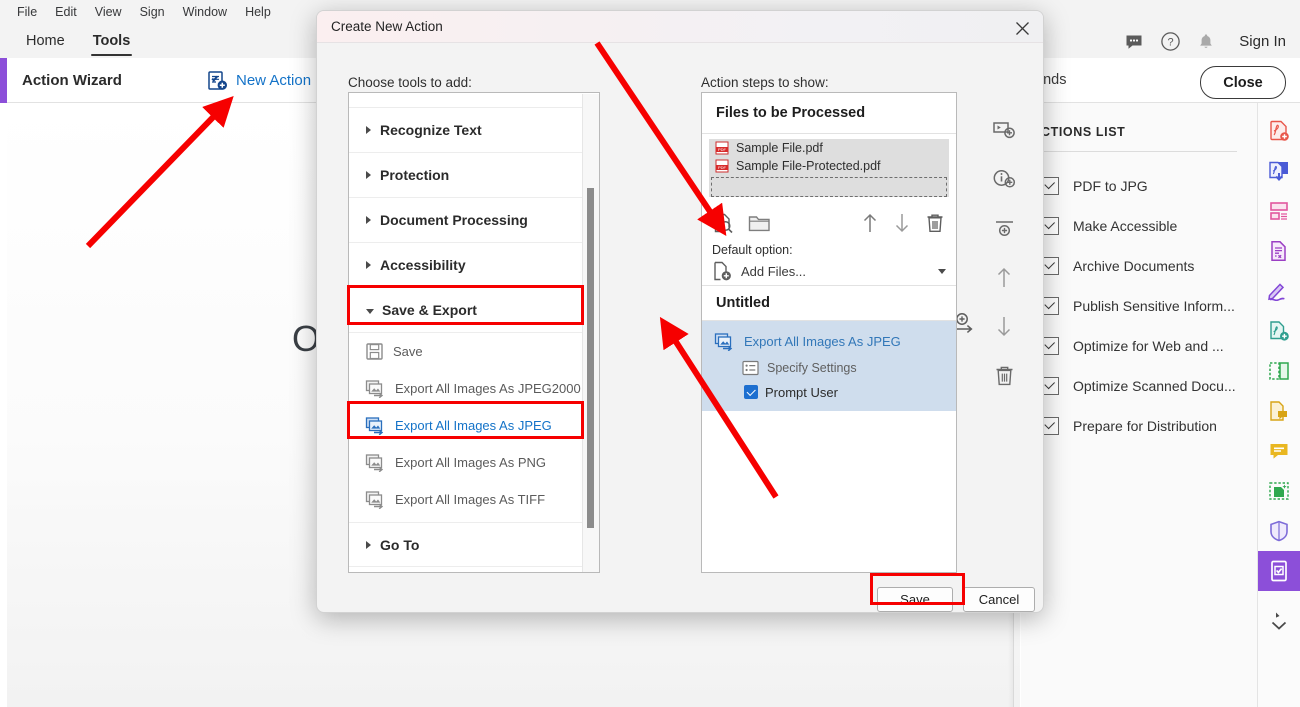  I want to click on tool-category-label: Go To, so click(400, 544).